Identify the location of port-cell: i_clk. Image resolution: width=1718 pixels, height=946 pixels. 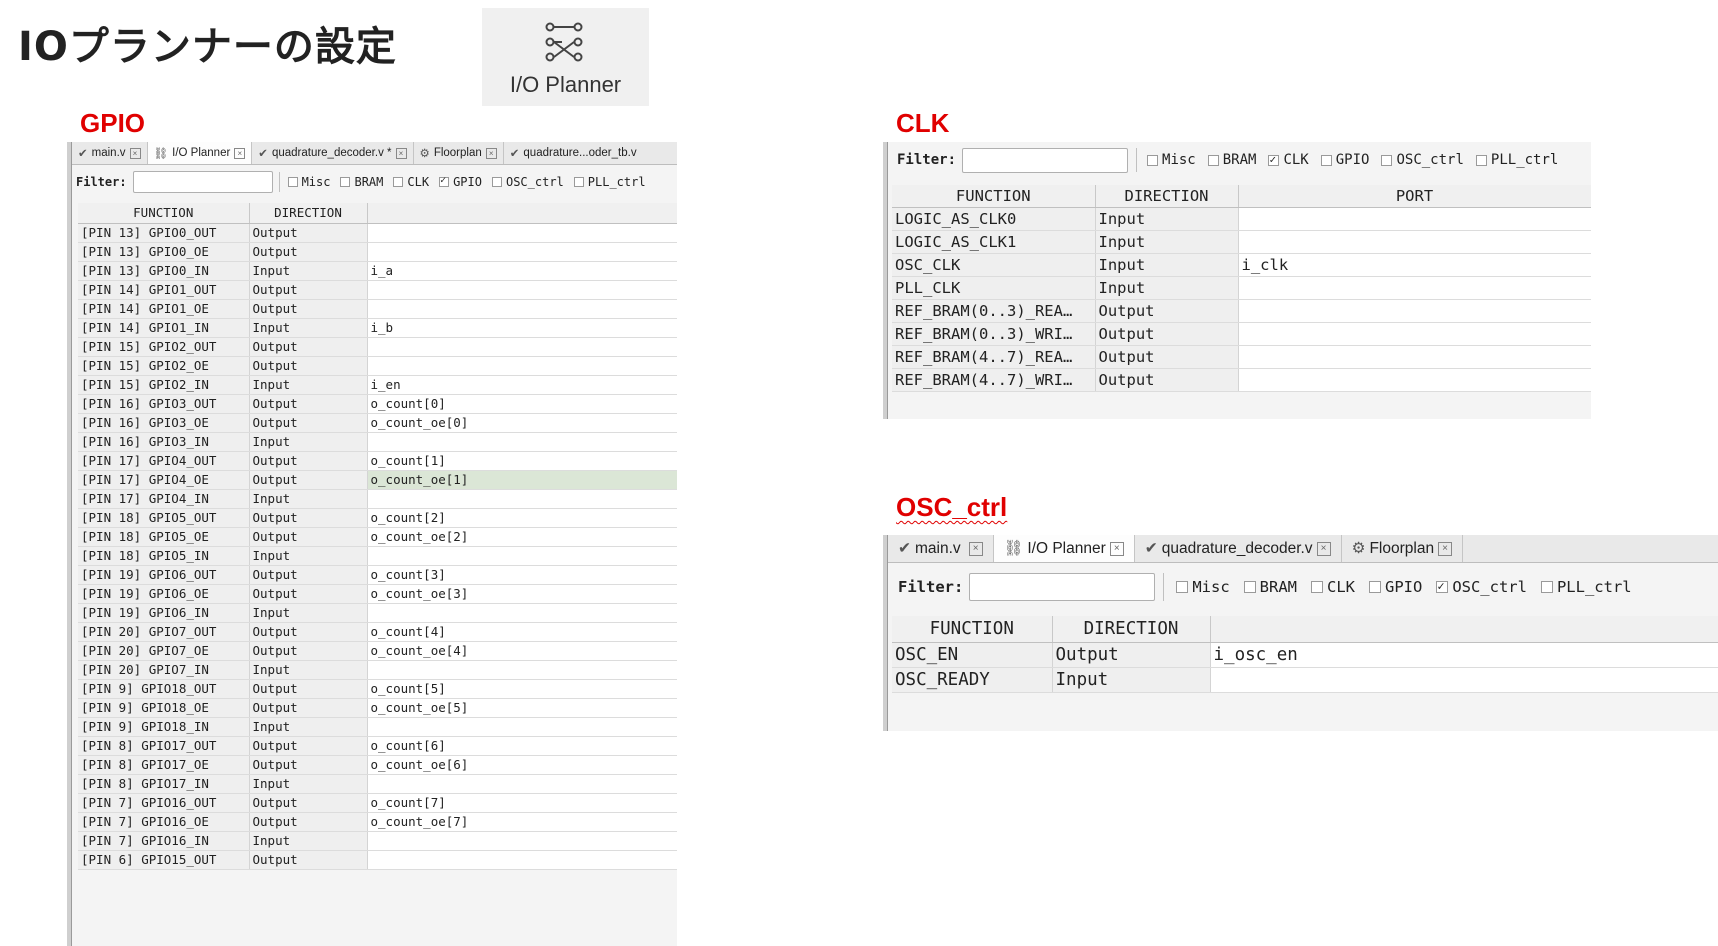
(1414, 265).